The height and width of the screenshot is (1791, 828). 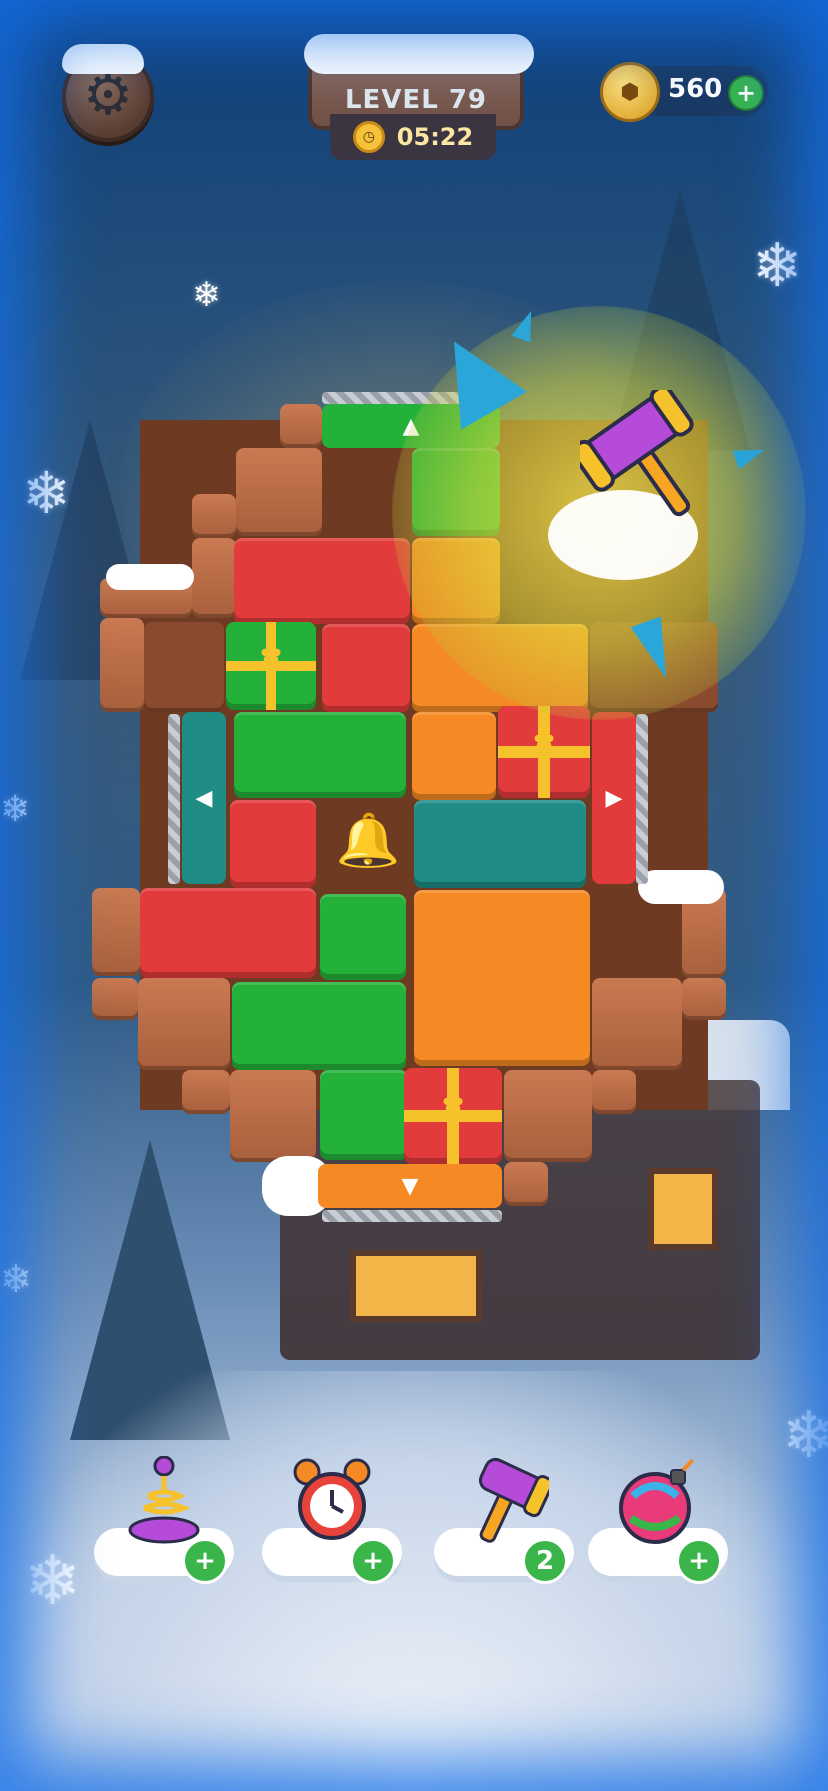 I want to click on freeze-time-booster: +, so click(x=332, y=1520).